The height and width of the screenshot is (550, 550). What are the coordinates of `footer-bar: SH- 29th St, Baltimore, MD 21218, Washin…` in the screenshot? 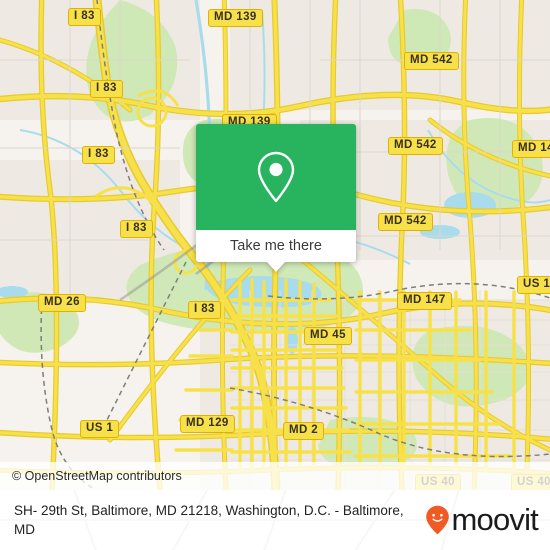 It's located at (275, 520).